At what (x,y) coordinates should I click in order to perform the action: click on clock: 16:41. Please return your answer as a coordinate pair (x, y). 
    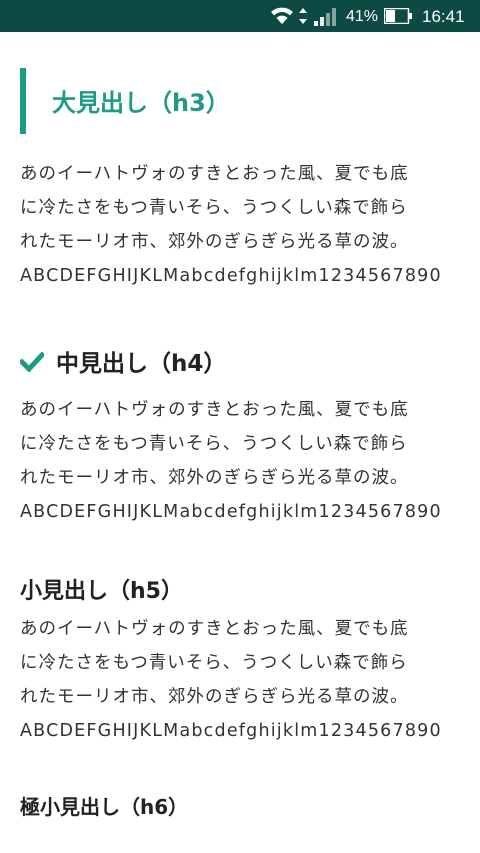
    Looking at the image, I should click on (443, 16).